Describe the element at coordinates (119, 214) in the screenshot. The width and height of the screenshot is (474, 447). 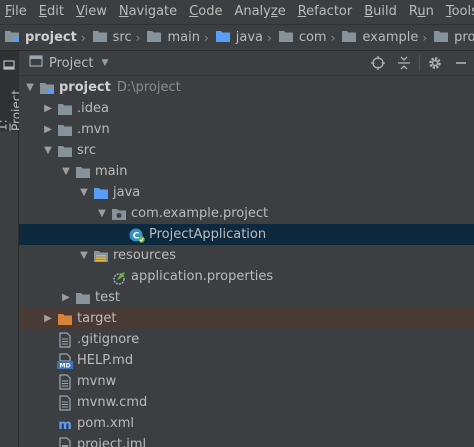
I see `package-icon` at that location.